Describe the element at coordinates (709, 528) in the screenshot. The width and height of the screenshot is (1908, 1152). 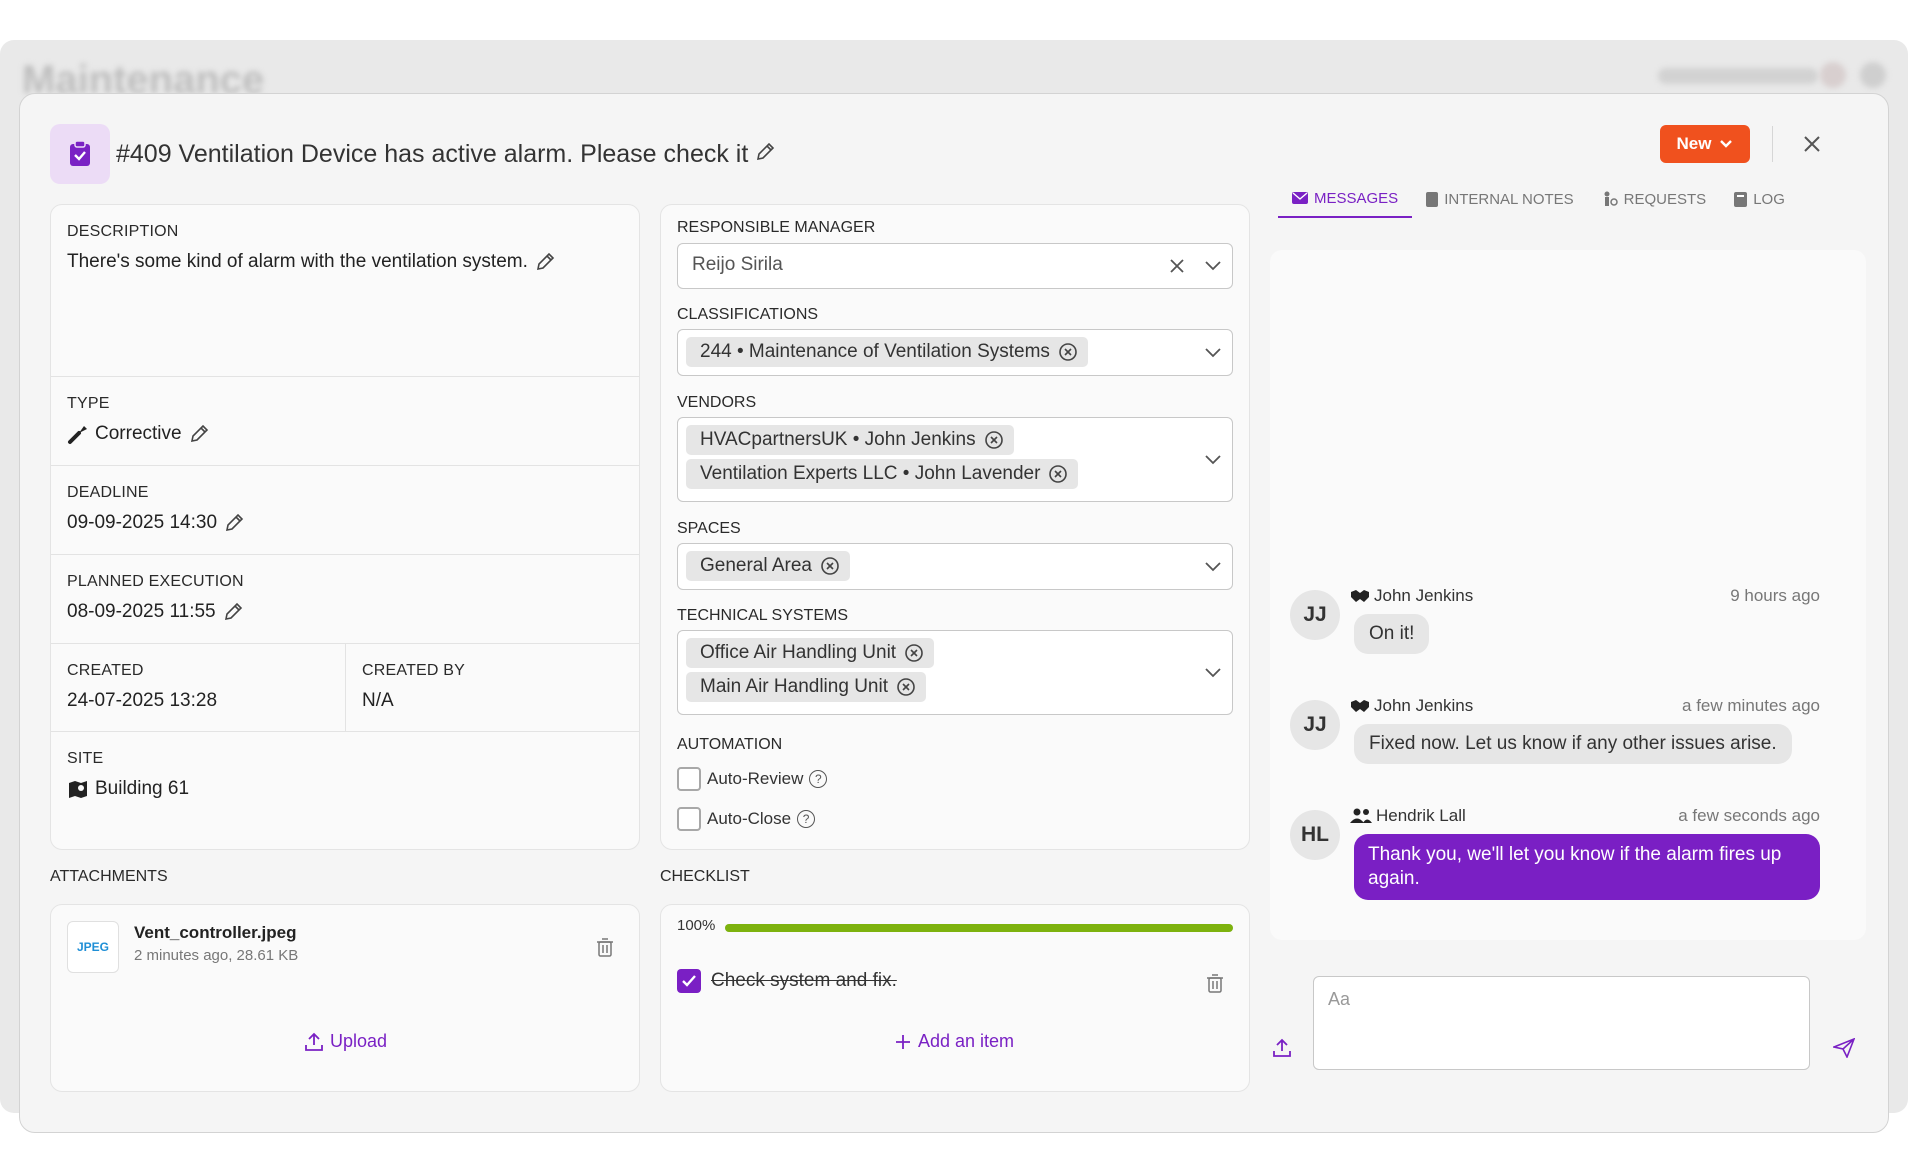
I see `spaces-label: SPACES` at that location.